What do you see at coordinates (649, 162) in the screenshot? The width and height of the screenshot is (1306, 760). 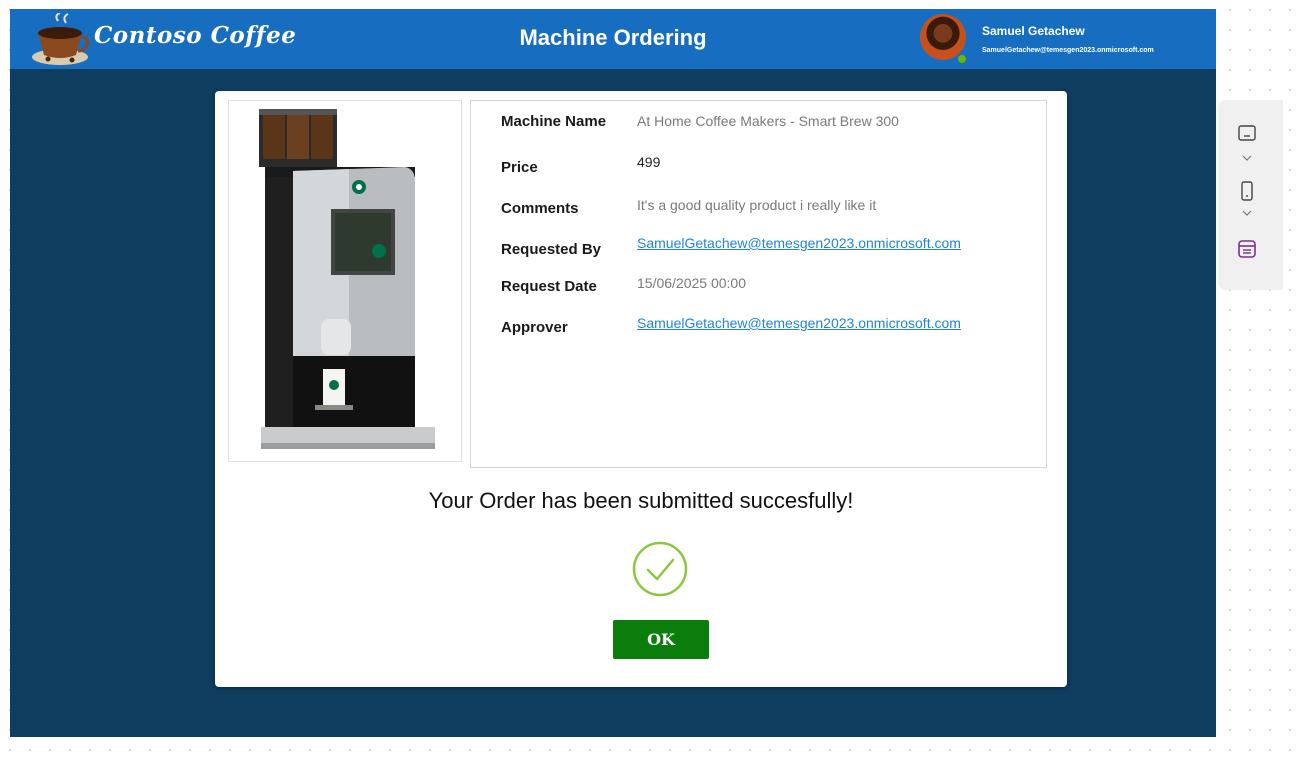 I see `price-value: 499` at bounding box center [649, 162].